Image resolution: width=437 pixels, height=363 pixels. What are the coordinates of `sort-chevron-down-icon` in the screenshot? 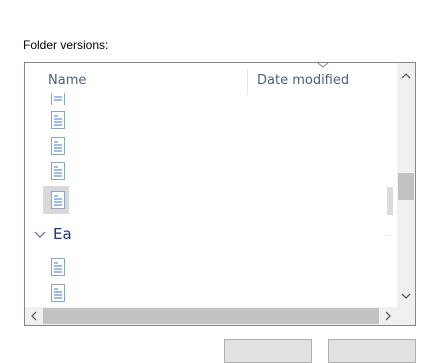 It's located at (323, 65).